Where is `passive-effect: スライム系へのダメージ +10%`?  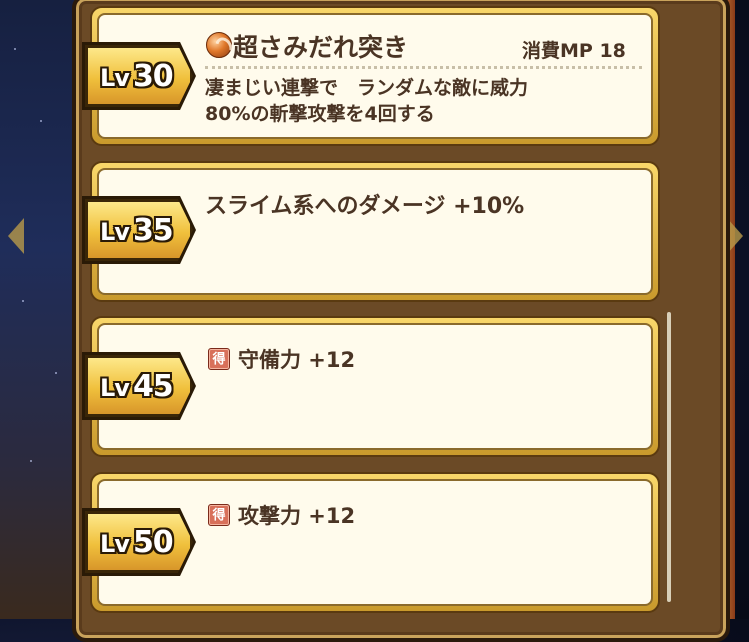 passive-effect: スライム系へのダメージ +10% is located at coordinates (365, 206).